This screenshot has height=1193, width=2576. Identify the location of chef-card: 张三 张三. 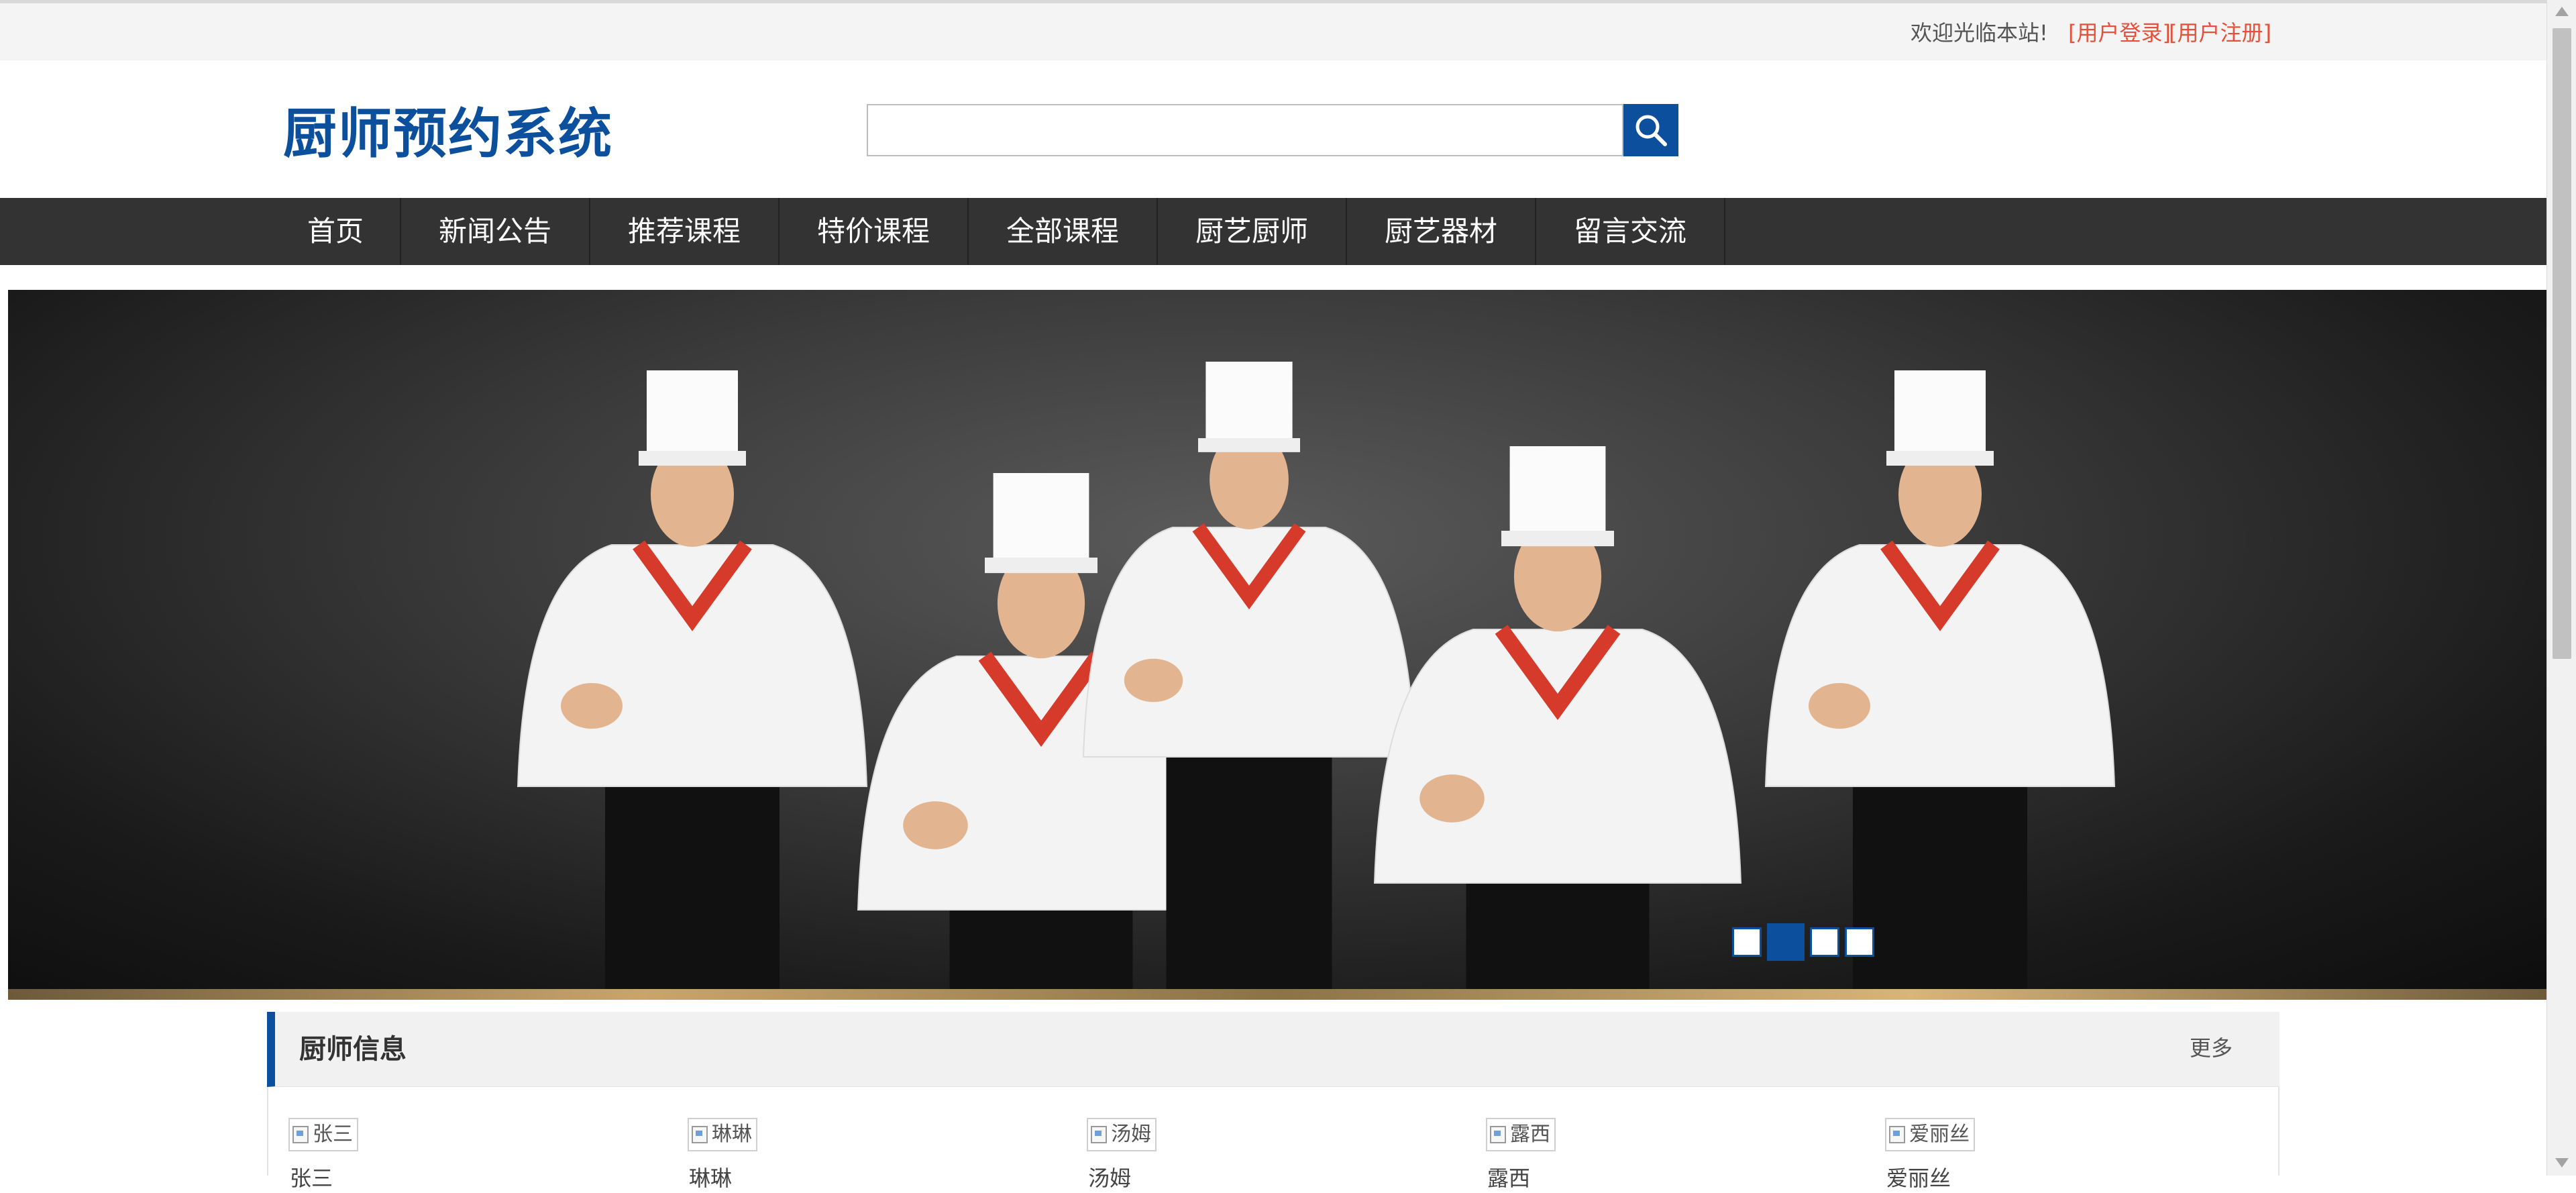
(476, 1154).